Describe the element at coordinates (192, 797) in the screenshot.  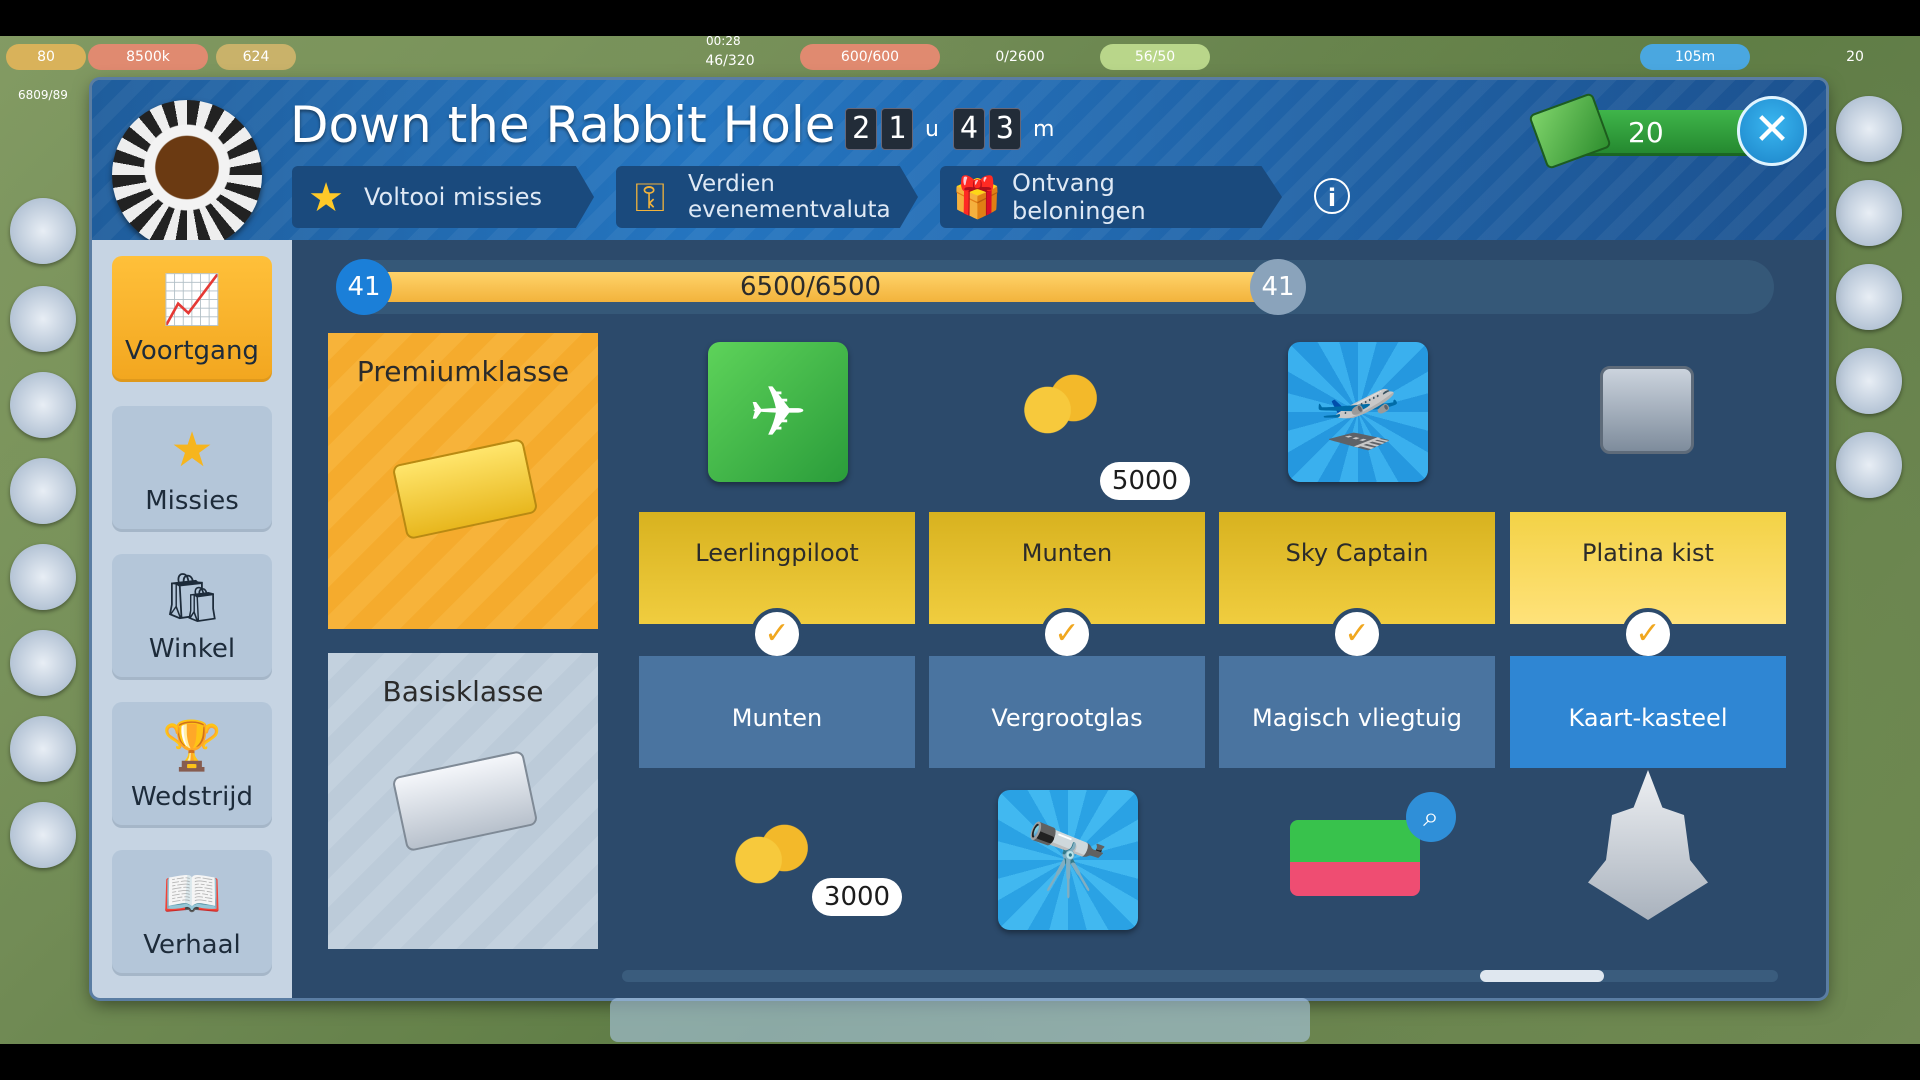
I see `sidebar-item-label: Wedstrijd` at that location.